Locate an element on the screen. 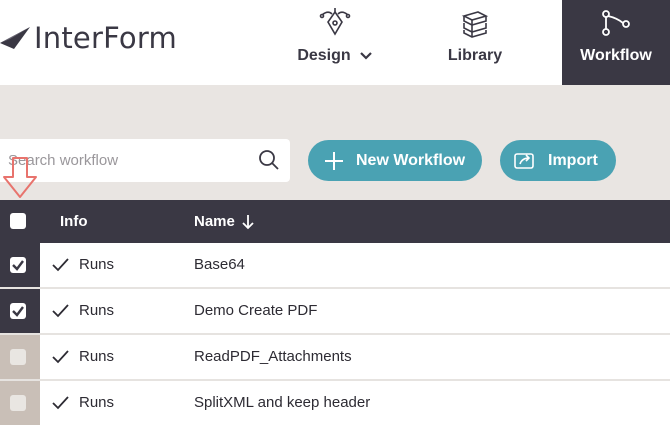  nav-design-label: Design is located at coordinates (324, 55).